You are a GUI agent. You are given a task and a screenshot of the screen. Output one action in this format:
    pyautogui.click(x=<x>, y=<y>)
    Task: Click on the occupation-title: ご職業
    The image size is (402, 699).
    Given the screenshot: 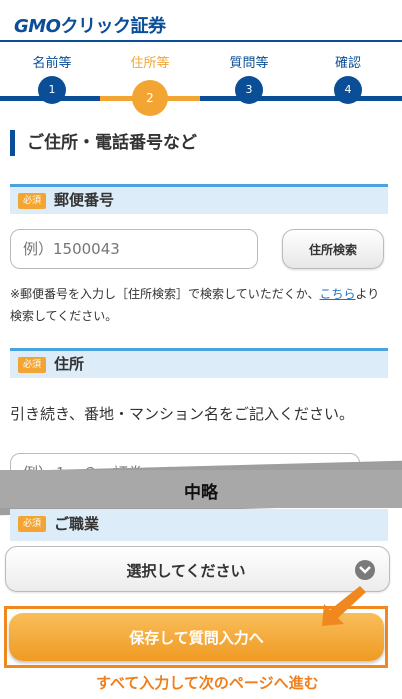 What is the action you would take?
    pyautogui.click(x=77, y=524)
    